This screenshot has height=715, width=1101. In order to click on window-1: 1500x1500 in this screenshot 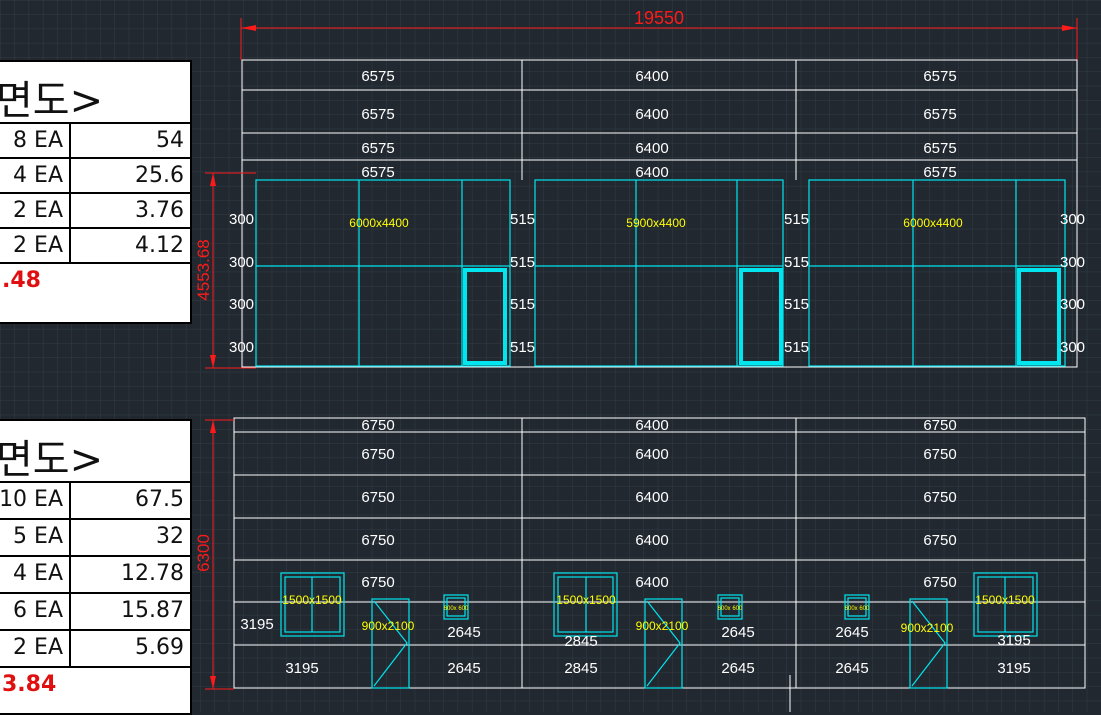, I will do `click(312, 604)`.